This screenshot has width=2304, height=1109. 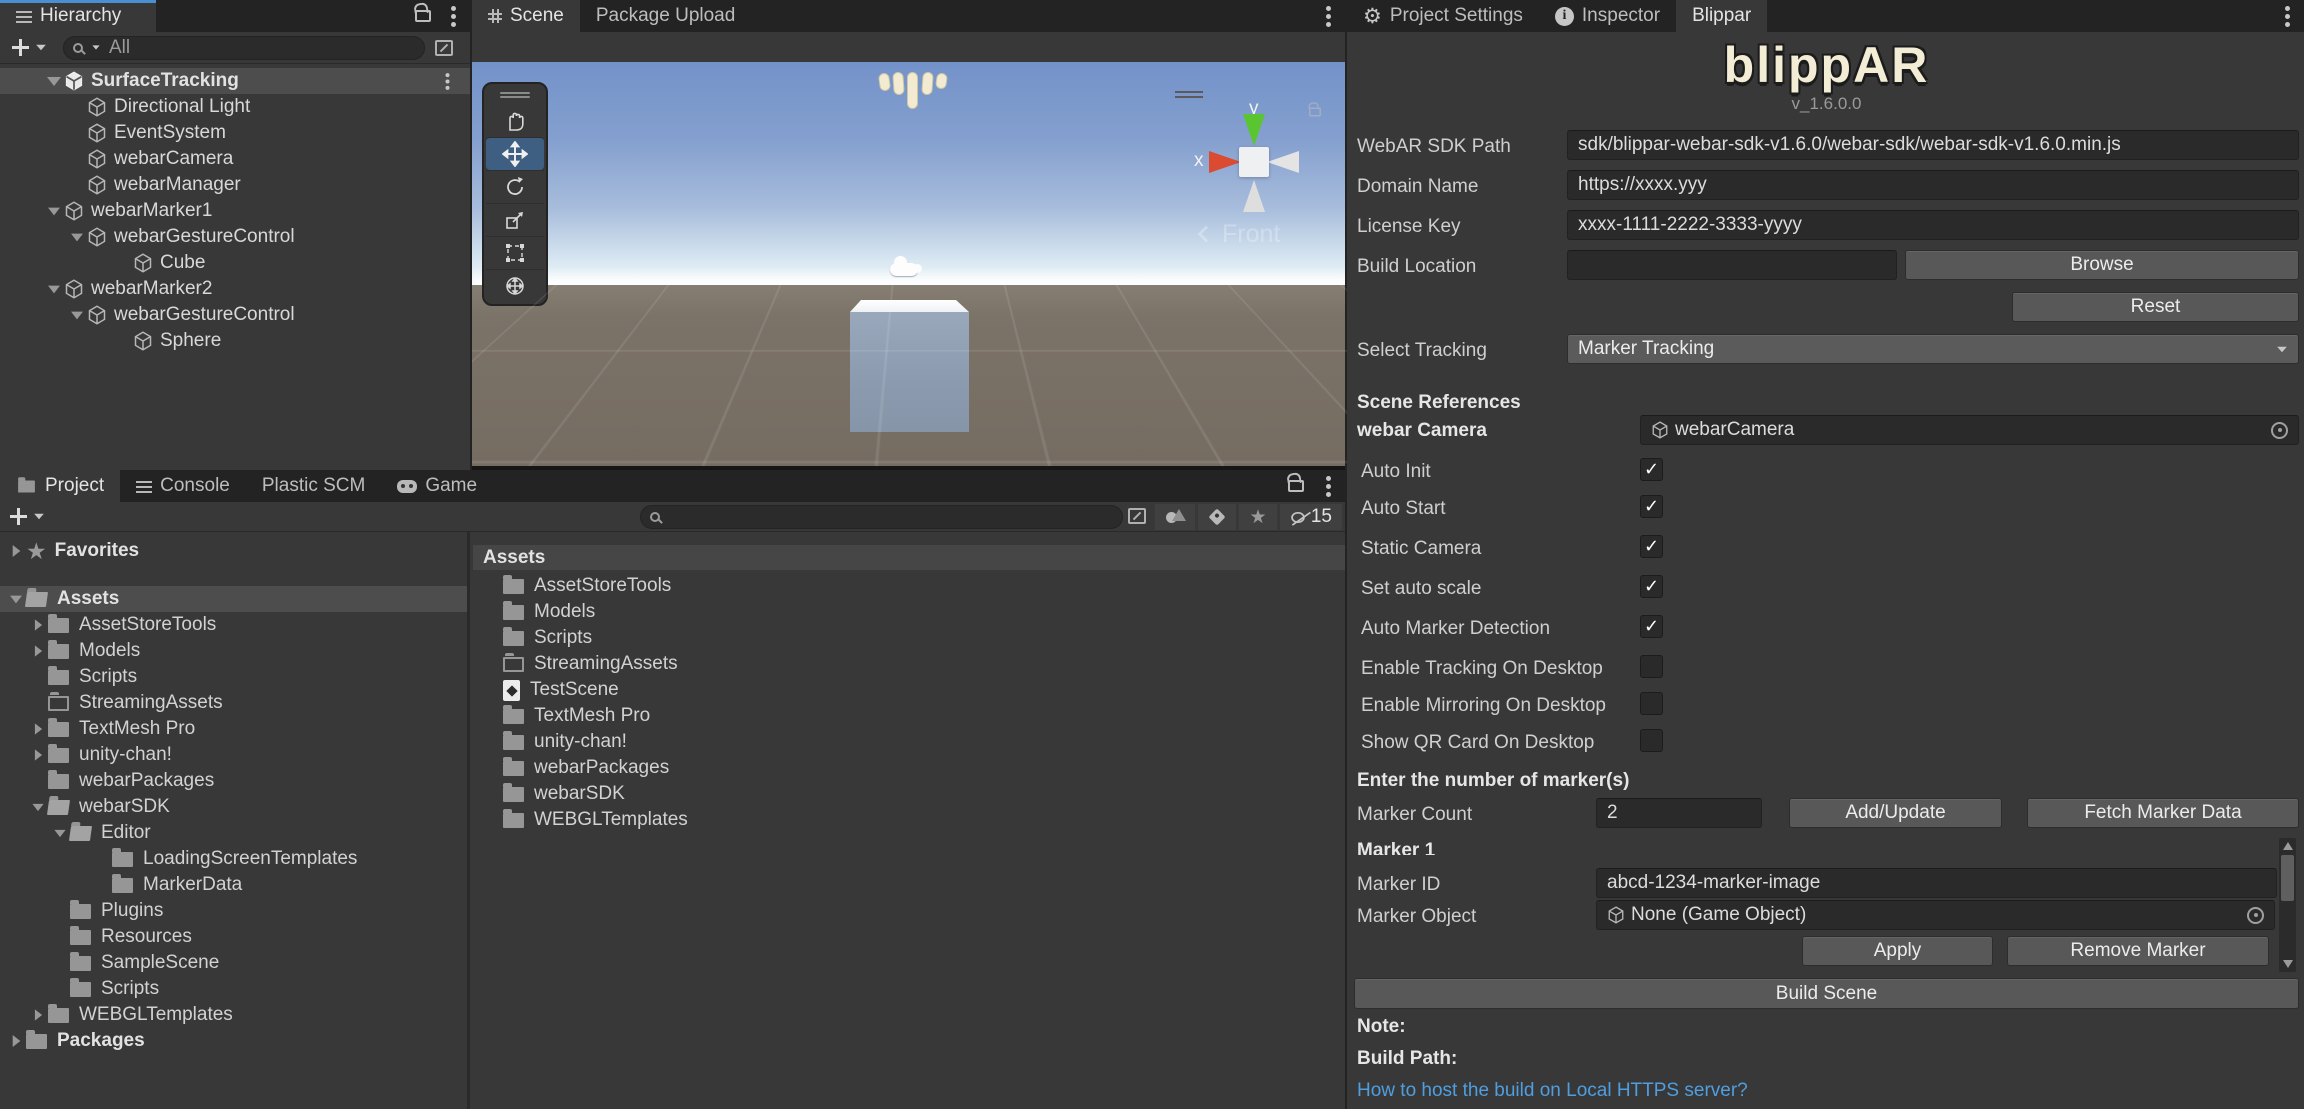 I want to click on tree-item-scripts-sdk: Scripts, so click(x=233, y=989).